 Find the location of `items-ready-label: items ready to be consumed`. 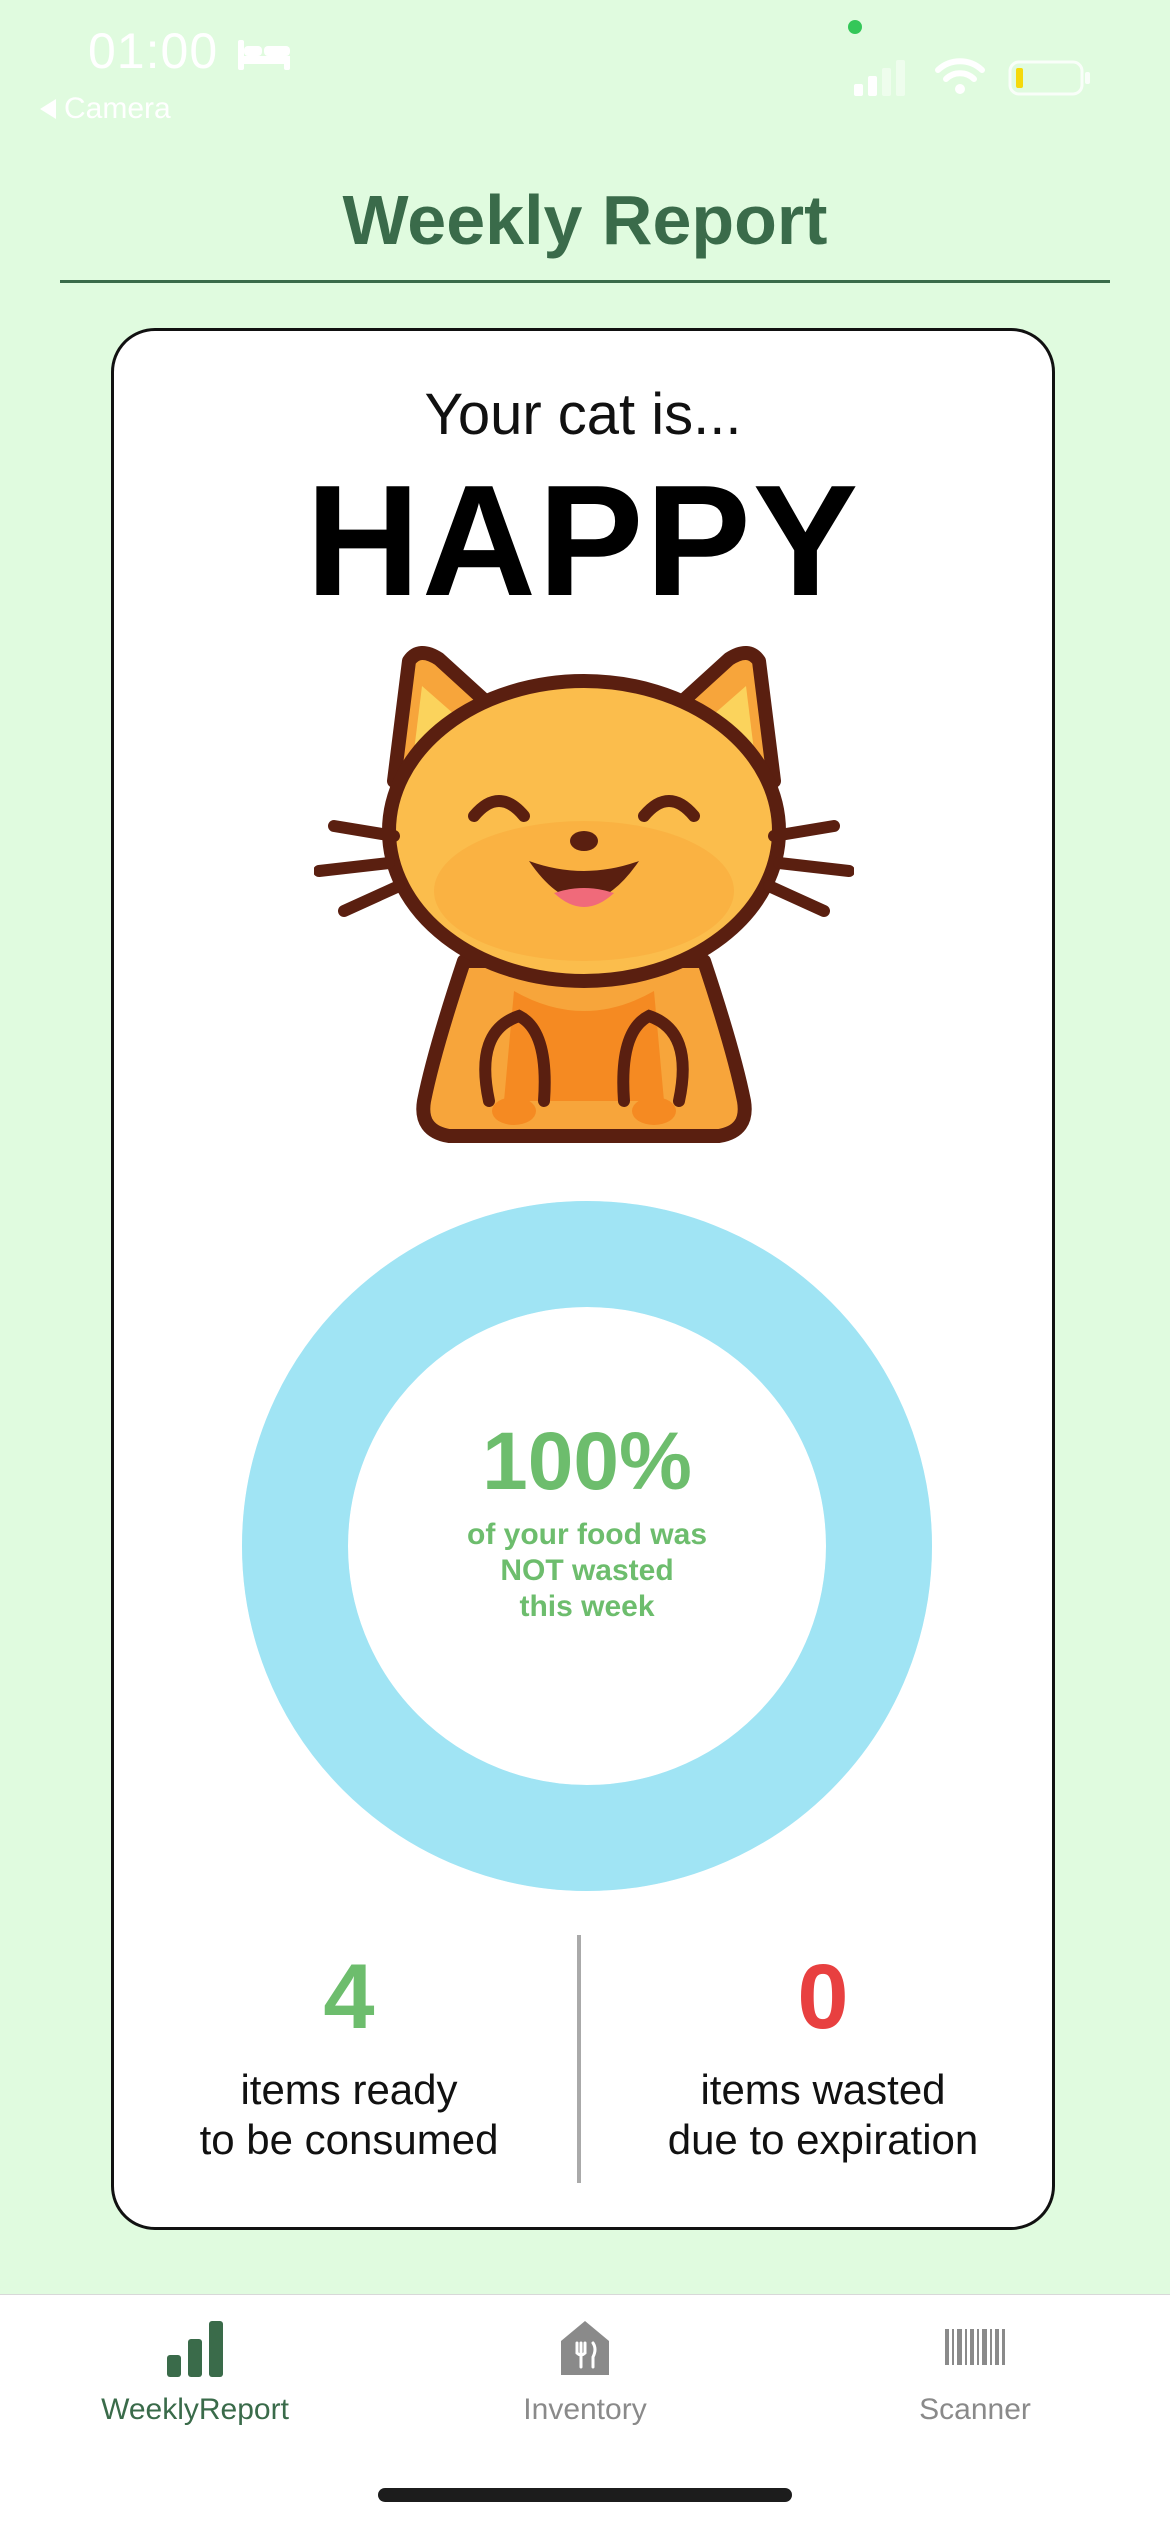

items-ready-label: items ready to be consumed is located at coordinates (349, 2115).